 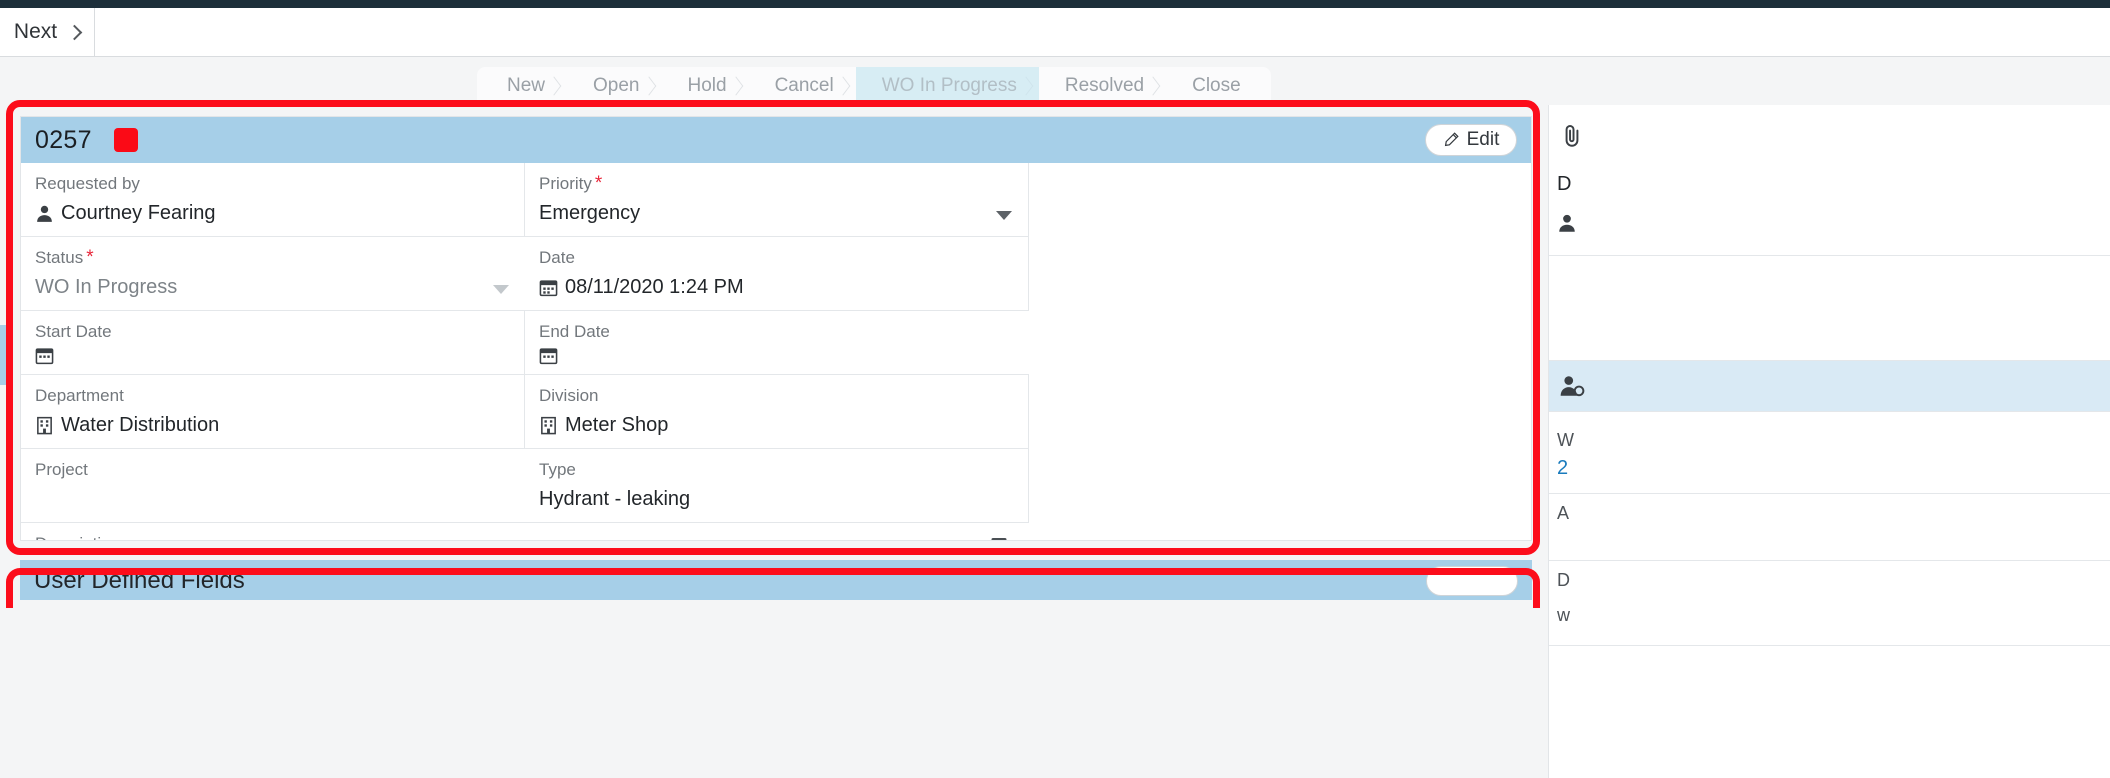 I want to click on side-wo-link: 2, so click(x=1562, y=468).